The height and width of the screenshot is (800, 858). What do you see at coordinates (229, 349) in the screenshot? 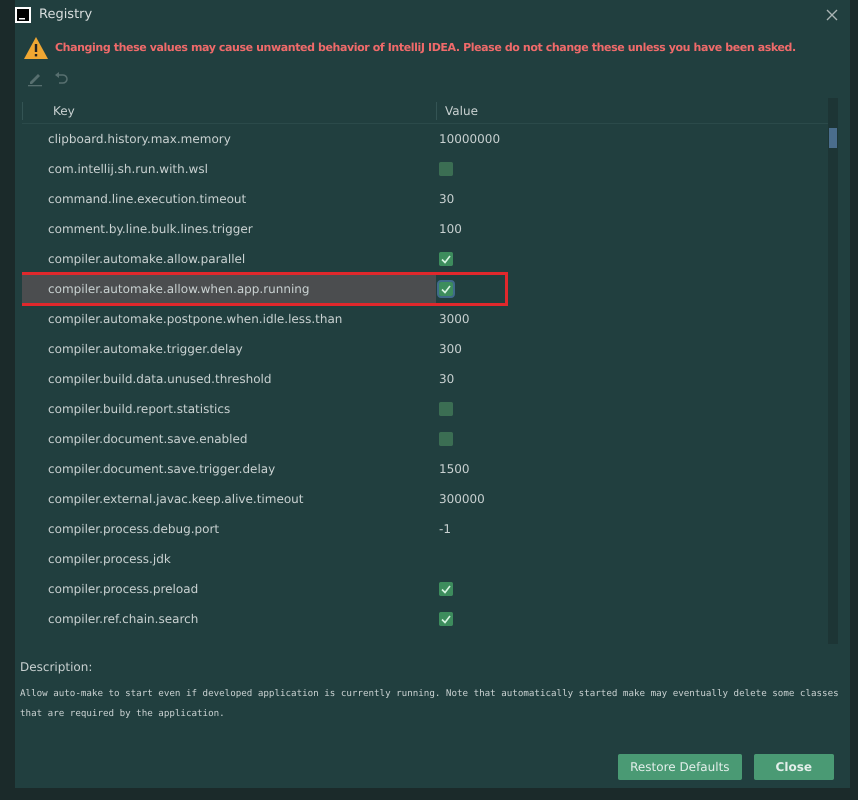
I see `registry-key: compiler.automake.trigger.delay` at bounding box center [229, 349].